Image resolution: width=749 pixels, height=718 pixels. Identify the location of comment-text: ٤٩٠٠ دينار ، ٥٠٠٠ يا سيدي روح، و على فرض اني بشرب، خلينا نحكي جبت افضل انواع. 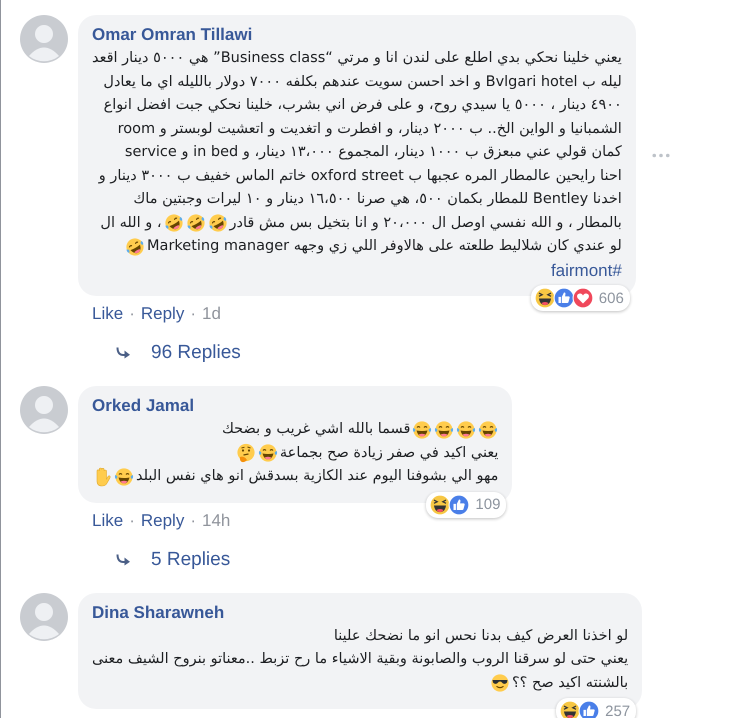
(363, 105).